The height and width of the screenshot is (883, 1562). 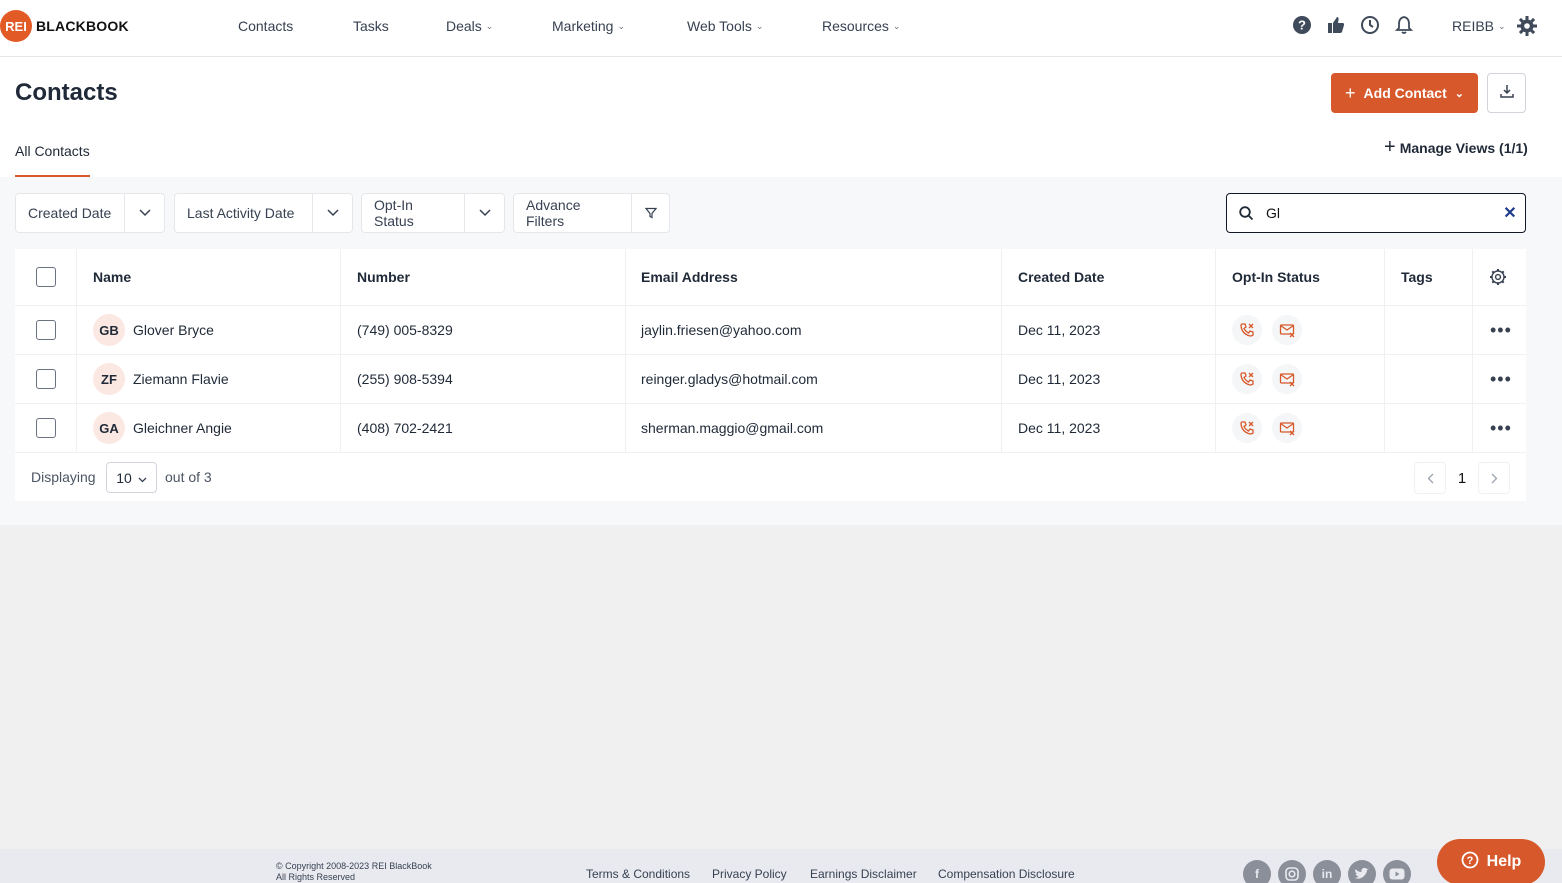 What do you see at coordinates (1510, 213) in the screenshot?
I see `clear-search-icon: ✕` at bounding box center [1510, 213].